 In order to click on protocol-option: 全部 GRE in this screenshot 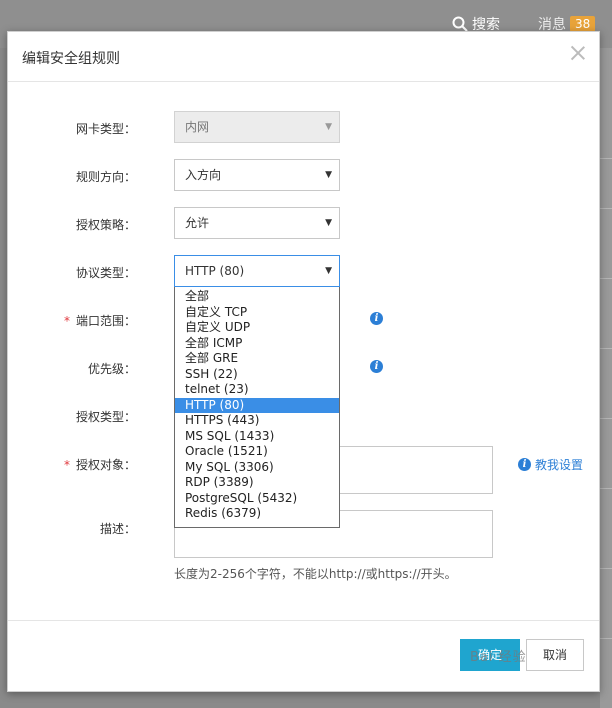, I will do `click(257, 359)`.